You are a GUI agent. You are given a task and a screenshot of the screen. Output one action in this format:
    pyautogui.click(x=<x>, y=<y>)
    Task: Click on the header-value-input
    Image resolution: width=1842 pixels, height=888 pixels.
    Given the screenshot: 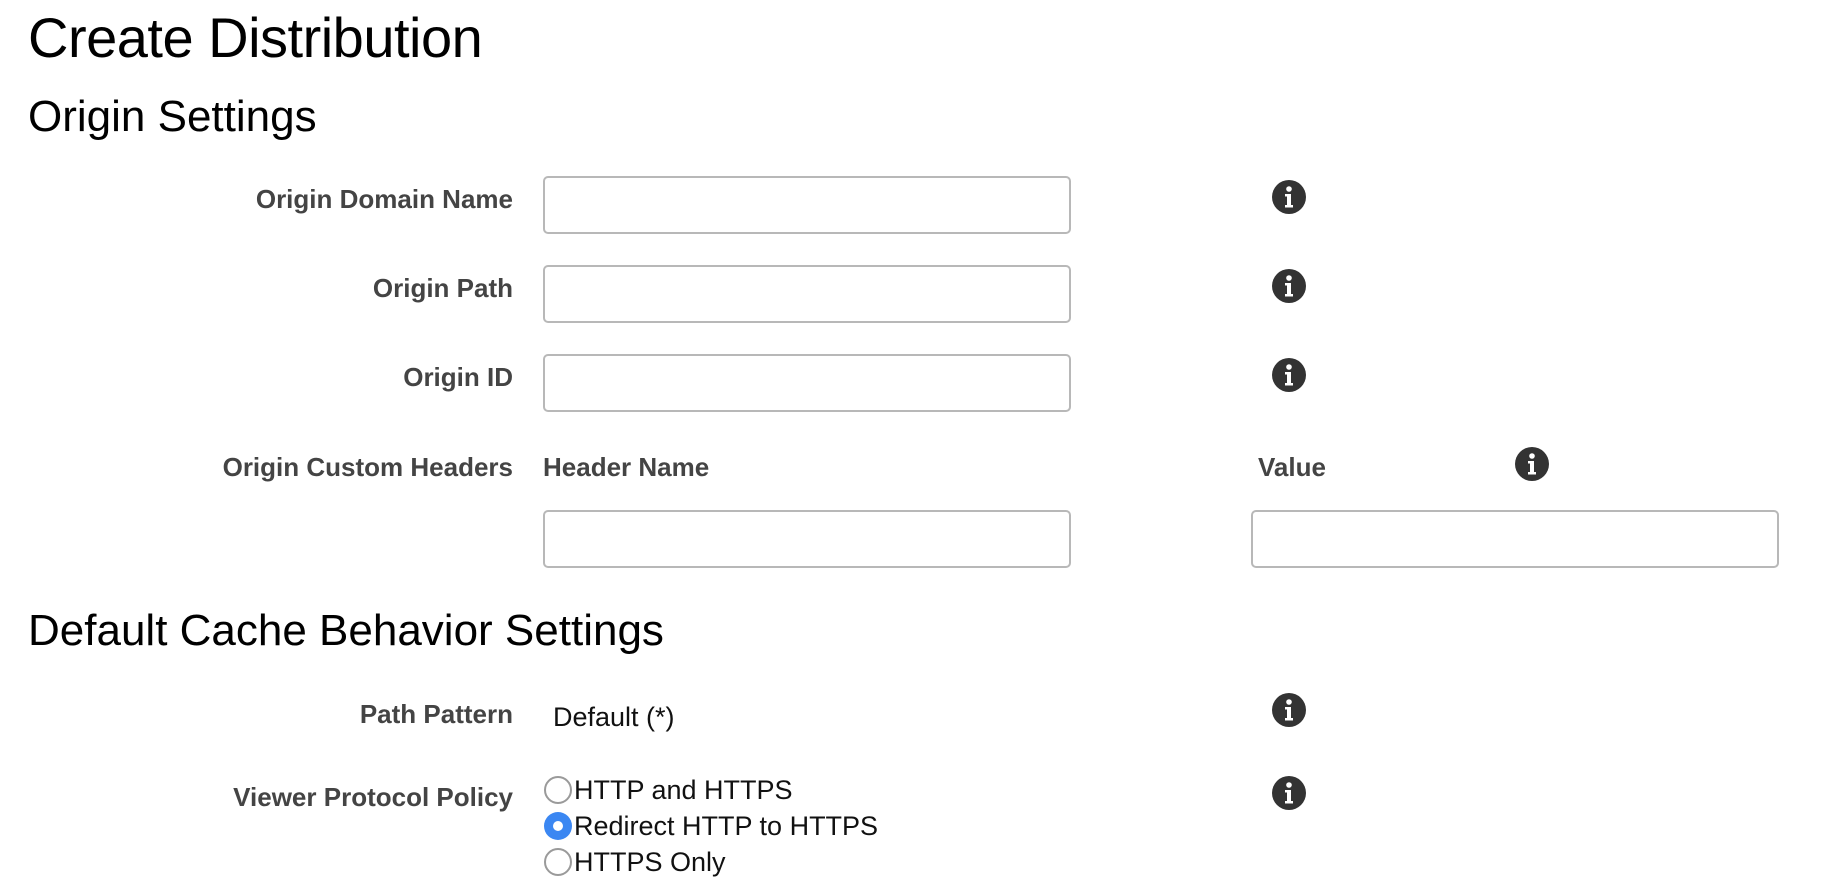 What is the action you would take?
    pyautogui.click(x=1515, y=539)
    